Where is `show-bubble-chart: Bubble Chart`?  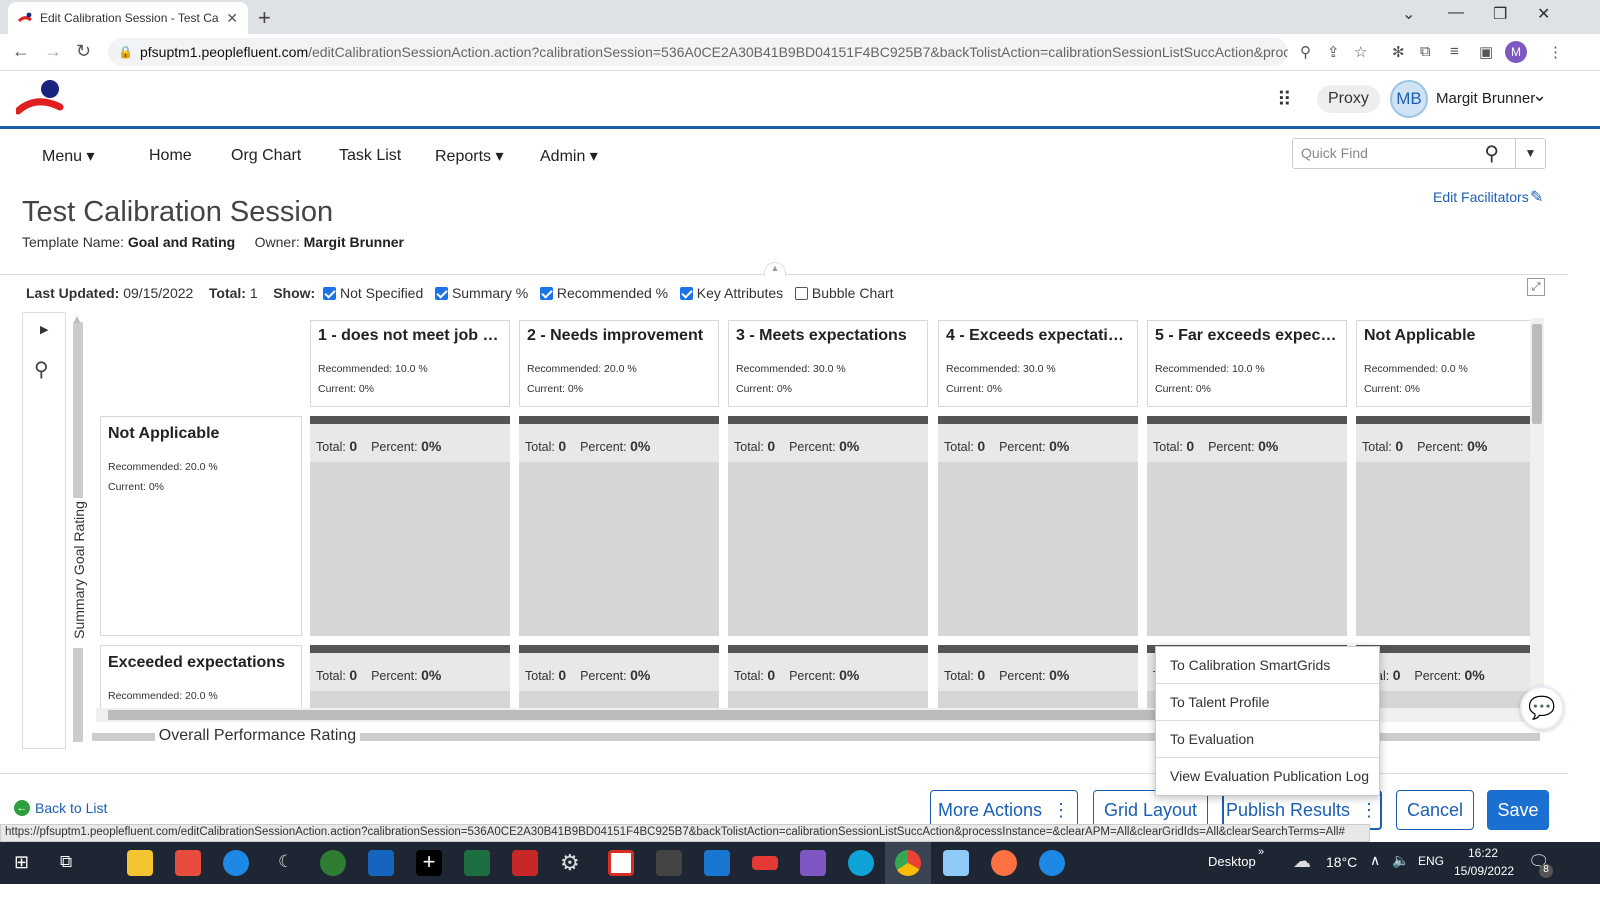 show-bubble-chart: Bubble Chart is located at coordinates (844, 293).